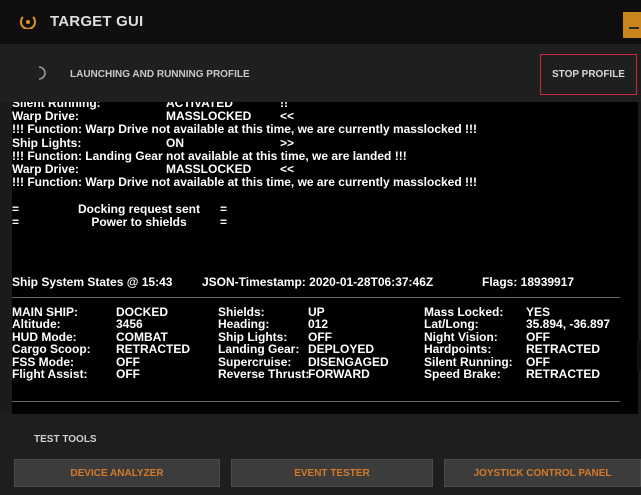 The height and width of the screenshot is (495, 641). What do you see at coordinates (139, 208) in the screenshot?
I see `log-text: Docking request sent` at bounding box center [139, 208].